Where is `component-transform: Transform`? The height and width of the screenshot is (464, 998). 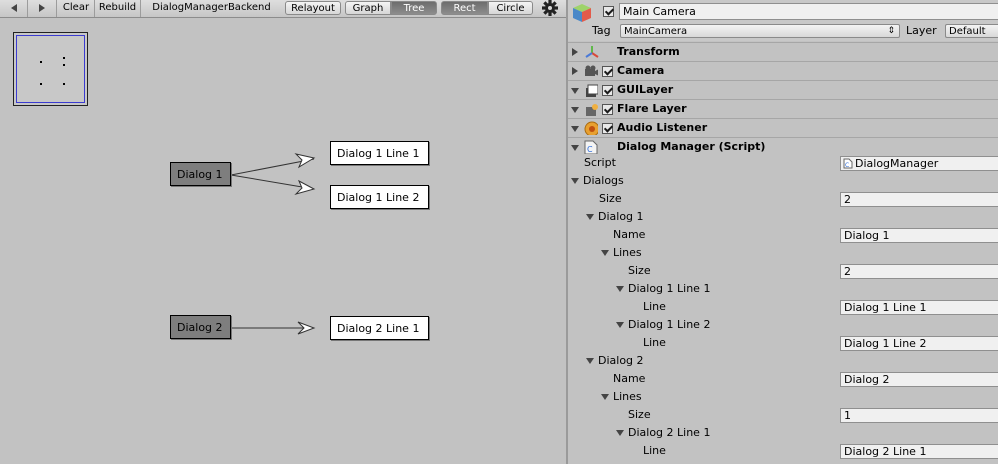 component-transform: Transform is located at coordinates (783, 52).